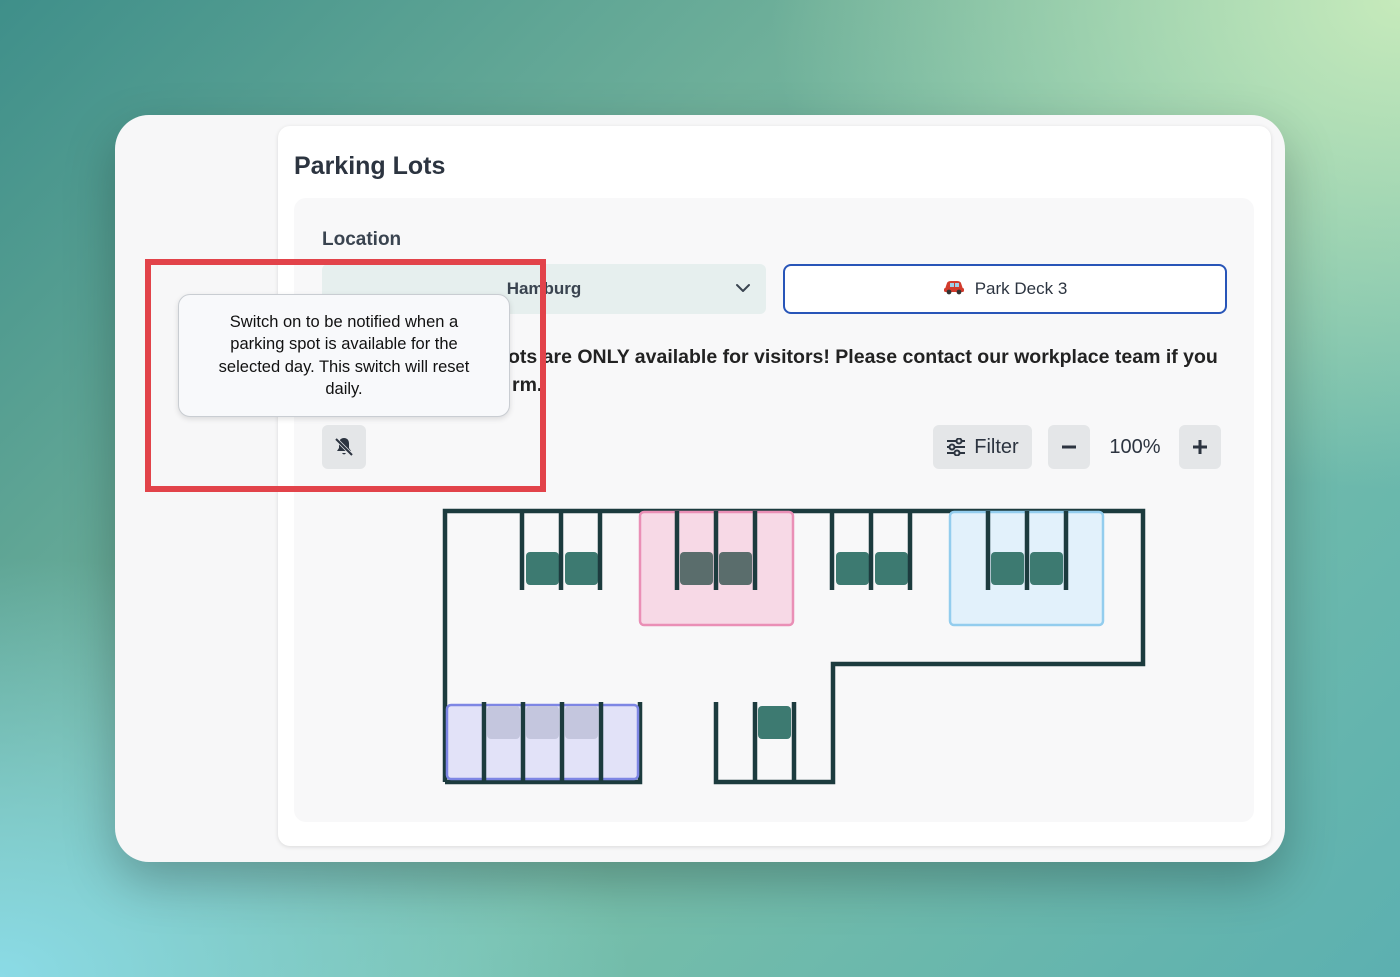 The image size is (1400, 977). Describe the element at coordinates (362, 239) in the screenshot. I see `location-label: Location` at that location.